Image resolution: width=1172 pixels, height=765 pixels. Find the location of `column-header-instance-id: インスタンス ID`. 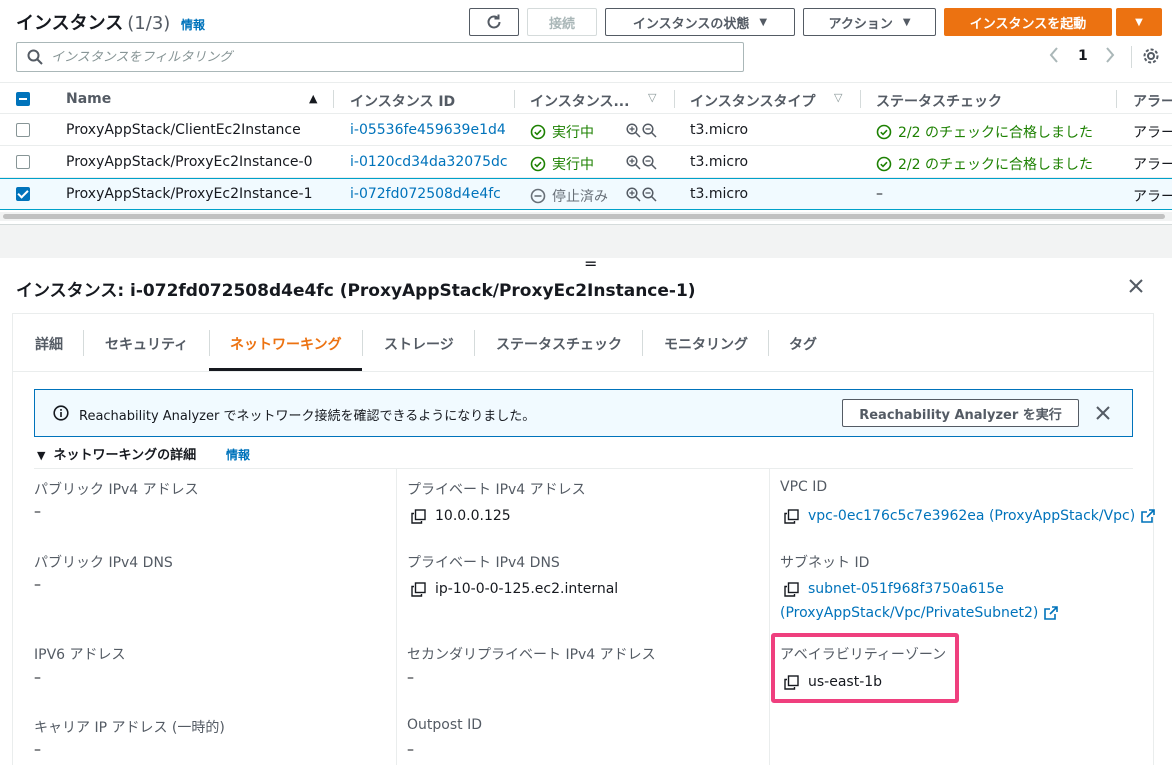

column-header-instance-id: インスタンス ID is located at coordinates (402, 101).